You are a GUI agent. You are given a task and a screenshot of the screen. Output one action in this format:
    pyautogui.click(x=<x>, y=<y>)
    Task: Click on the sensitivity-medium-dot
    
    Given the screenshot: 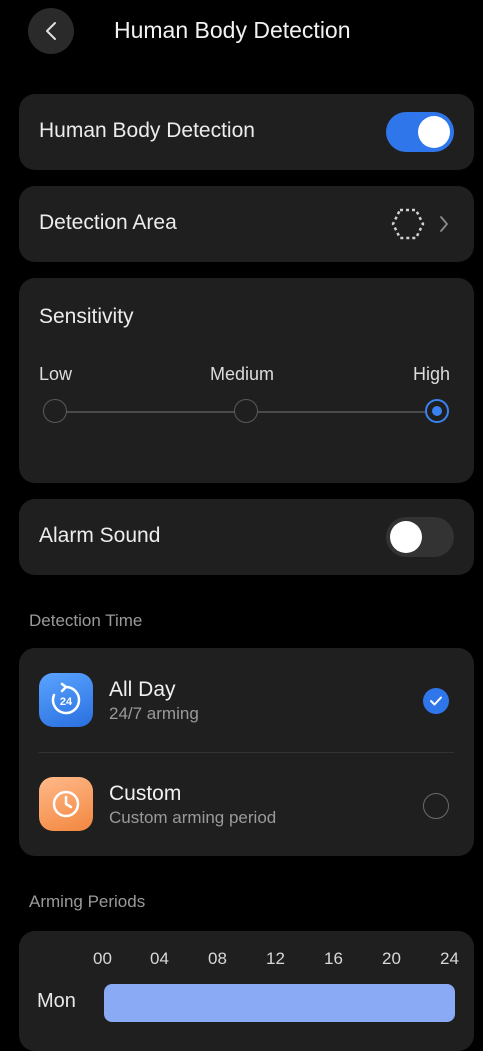 What is the action you would take?
    pyautogui.click(x=246, y=411)
    